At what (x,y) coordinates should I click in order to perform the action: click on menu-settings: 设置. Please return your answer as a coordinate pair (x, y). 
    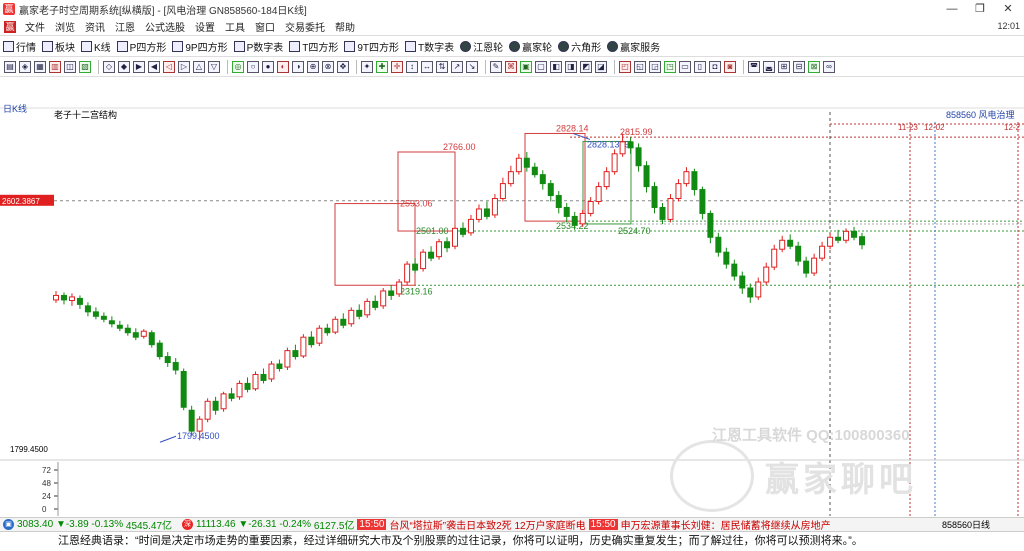
    Looking at the image, I should click on (205, 26).